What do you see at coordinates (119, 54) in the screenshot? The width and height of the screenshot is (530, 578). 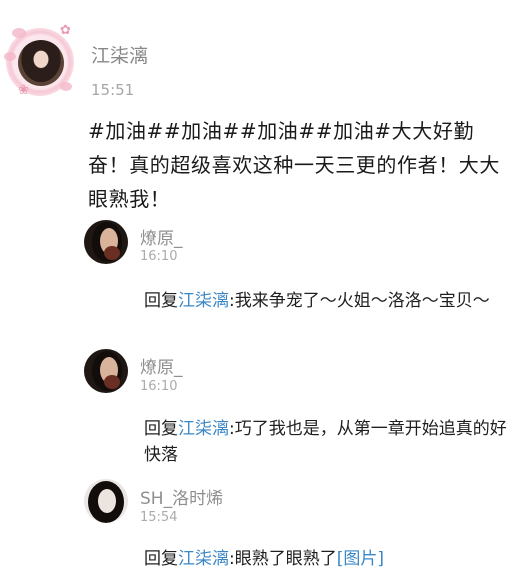 I see `comment-username: 江柒漓` at bounding box center [119, 54].